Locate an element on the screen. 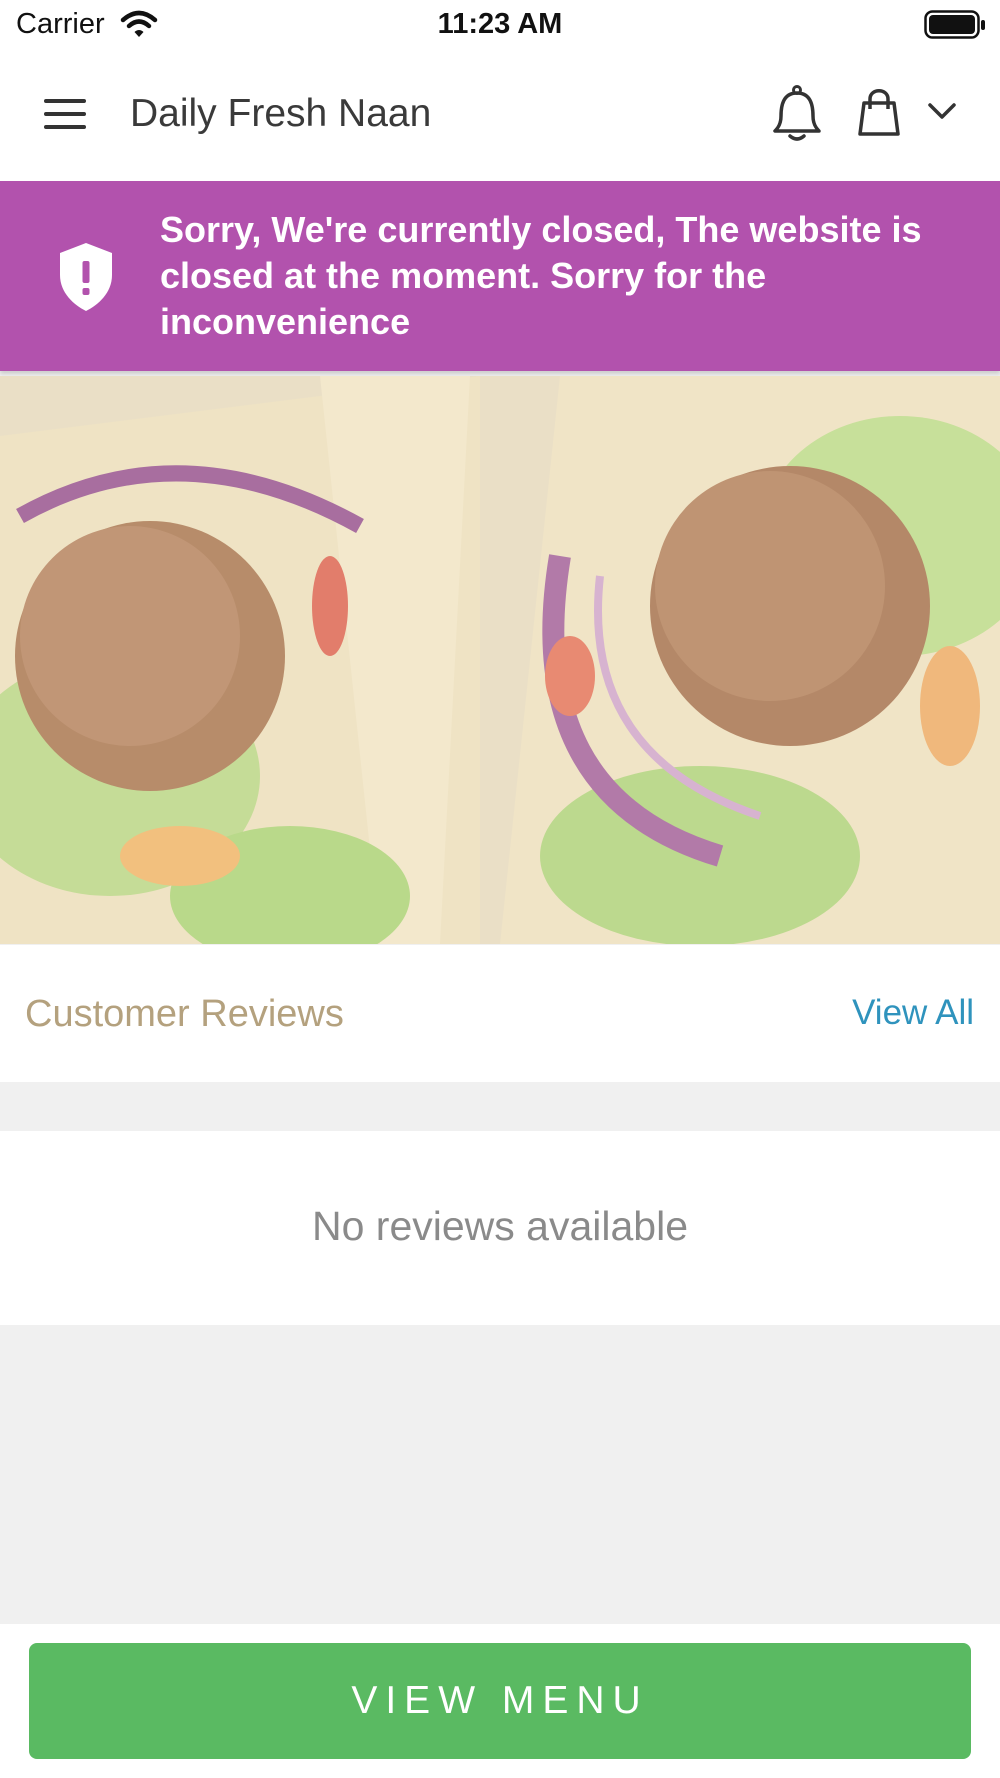  no-reviews-message: No reviews available is located at coordinates (499, 1226).